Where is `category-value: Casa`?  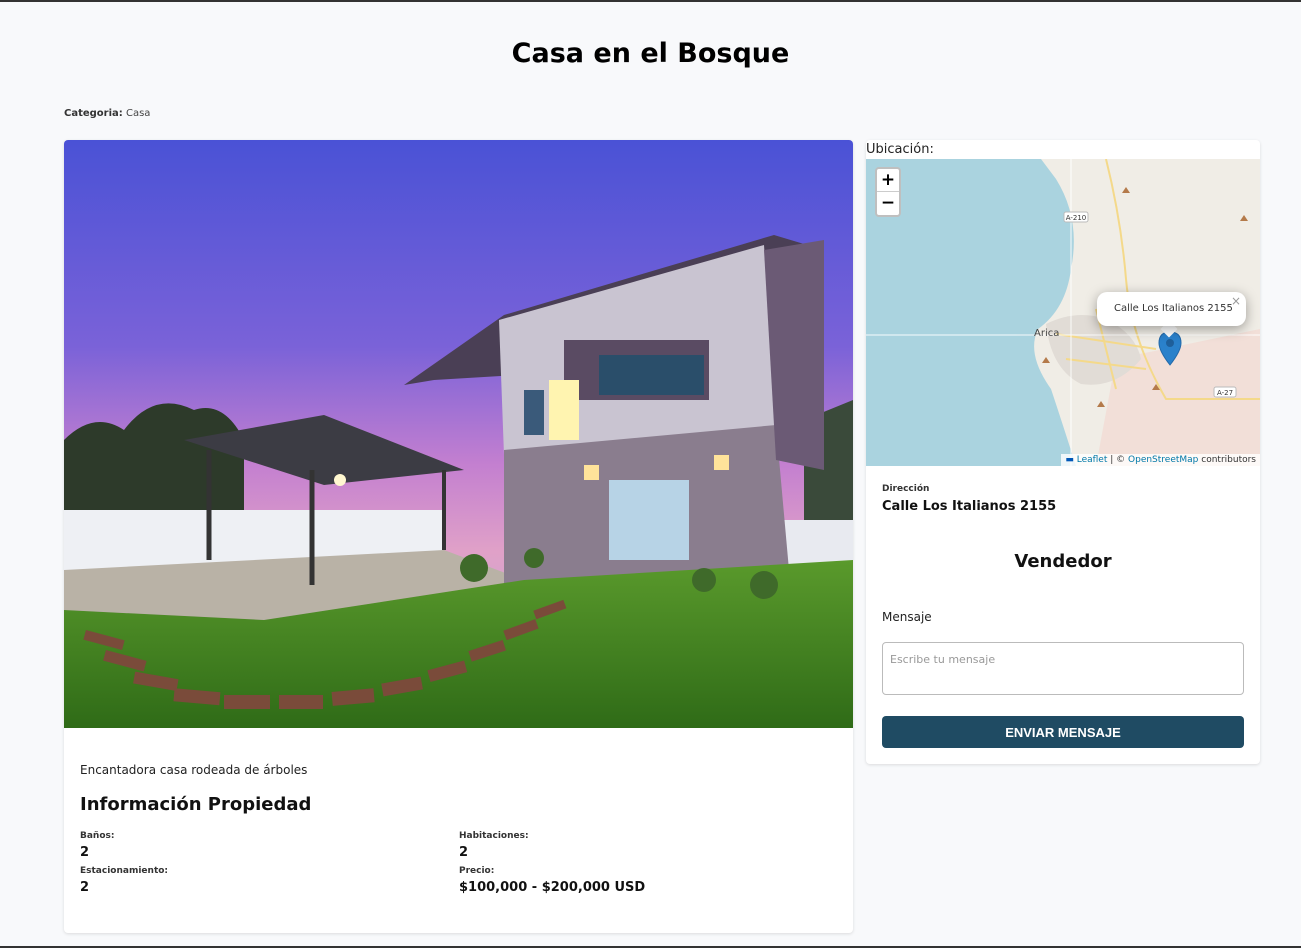 category-value: Casa is located at coordinates (138, 113).